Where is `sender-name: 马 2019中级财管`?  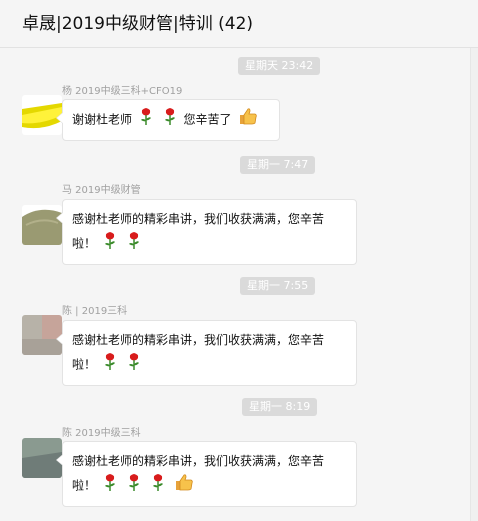 sender-name: 马 2019中级财管 is located at coordinates (101, 188).